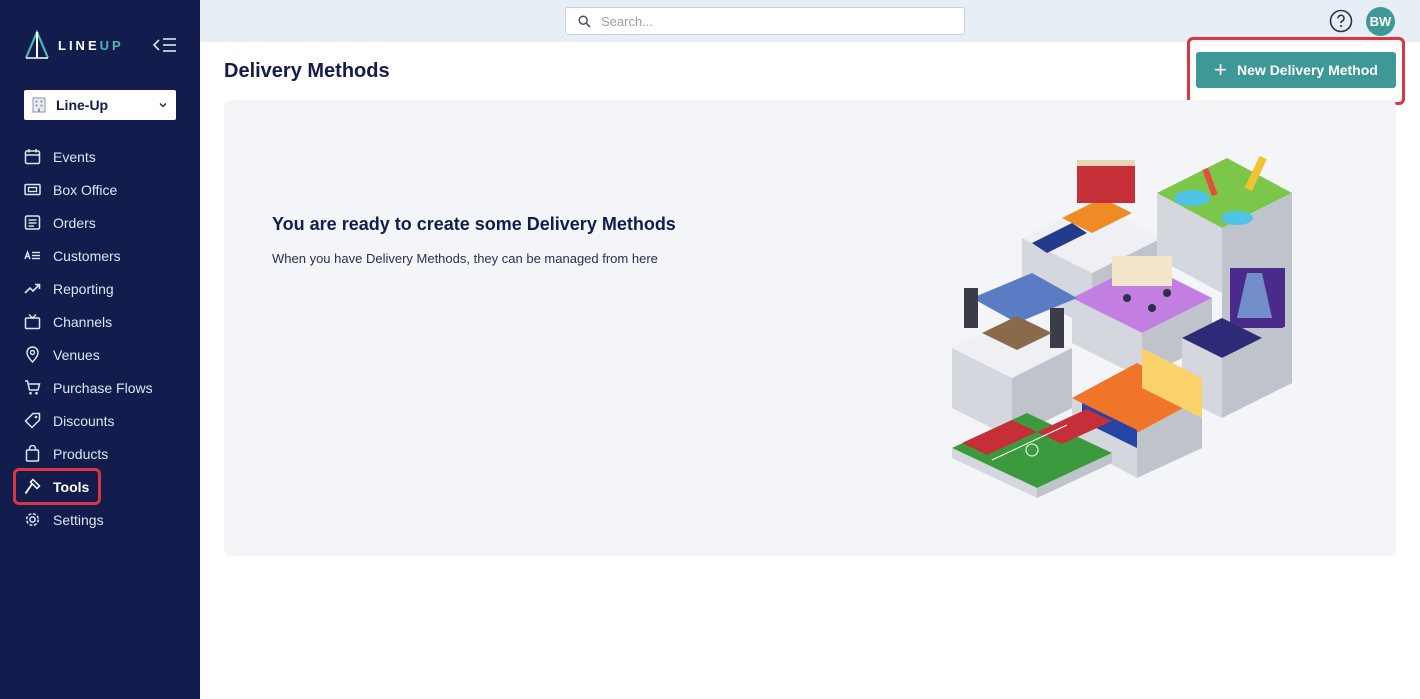  I want to click on logo-text: LINEUP, so click(91, 45).